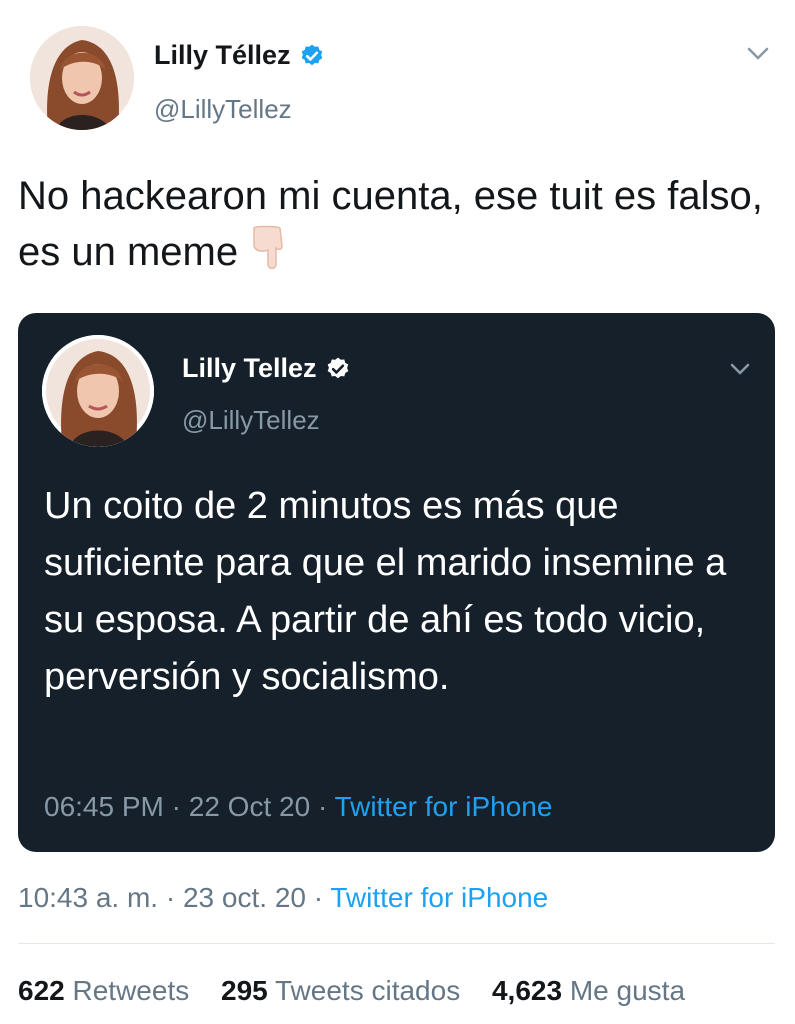  Describe the element at coordinates (439, 897) in the screenshot. I see `tweet-source-link: Twitter for iPhone` at that location.